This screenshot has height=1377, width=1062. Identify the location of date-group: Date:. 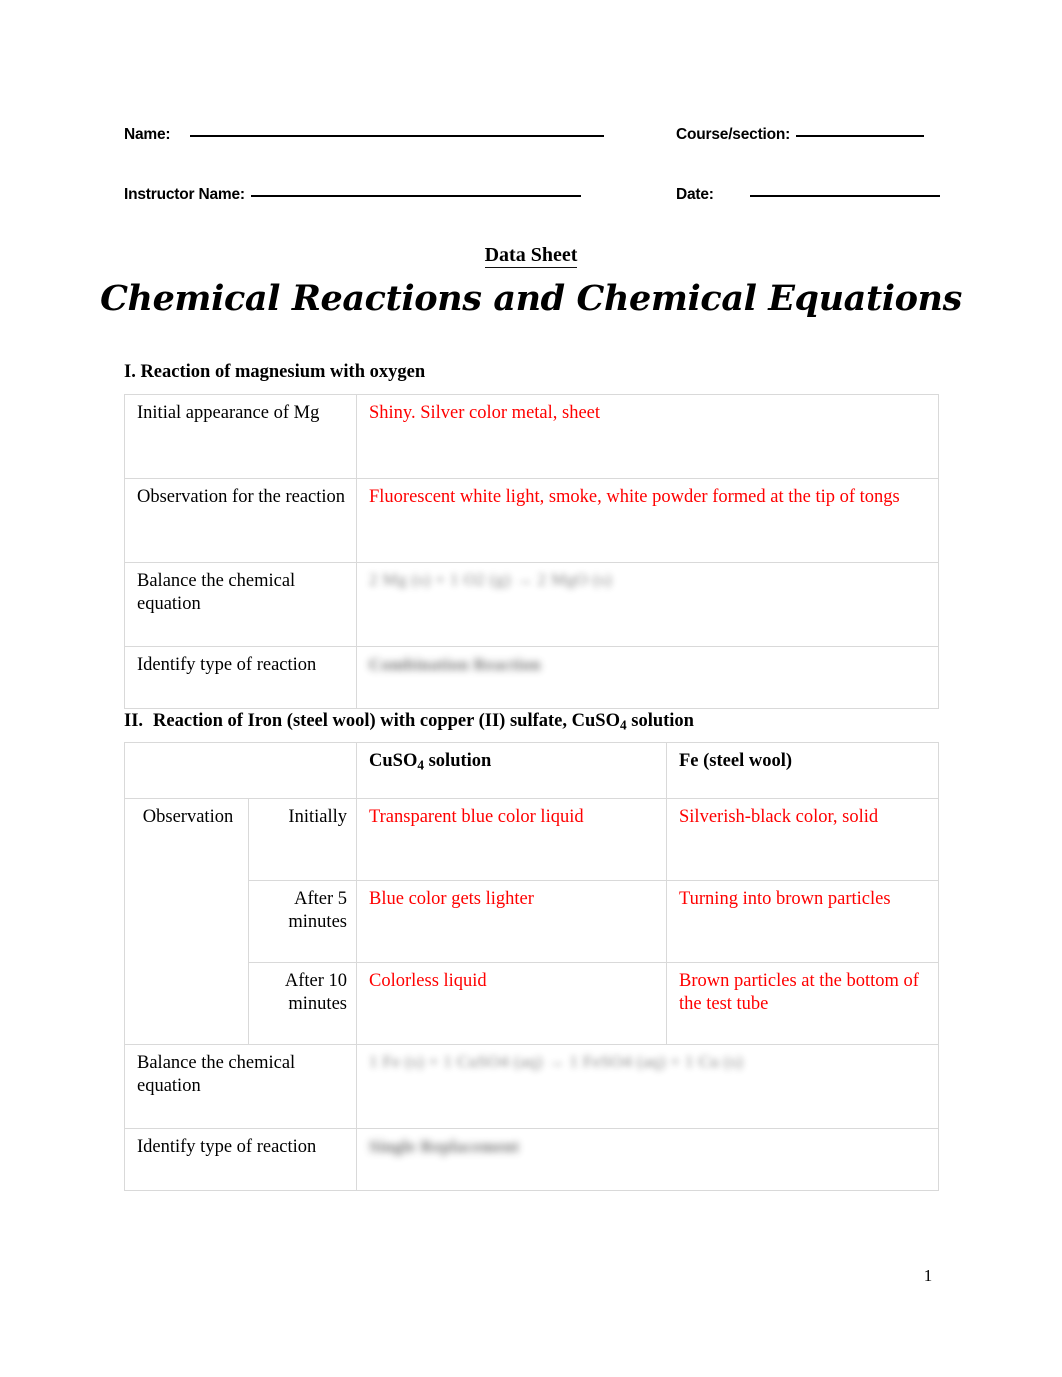
(808, 195).